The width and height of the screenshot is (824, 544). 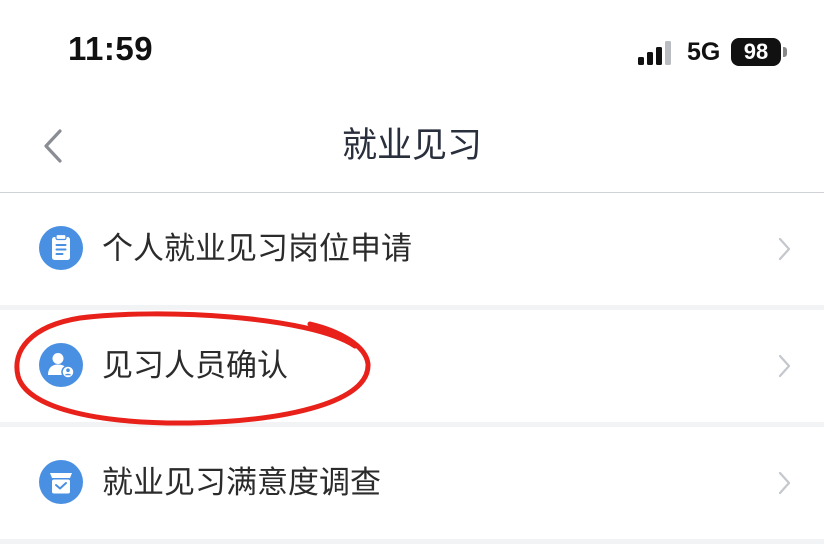 I want to click on menu-item-label: 就业见习满意度调查, so click(x=241, y=483).